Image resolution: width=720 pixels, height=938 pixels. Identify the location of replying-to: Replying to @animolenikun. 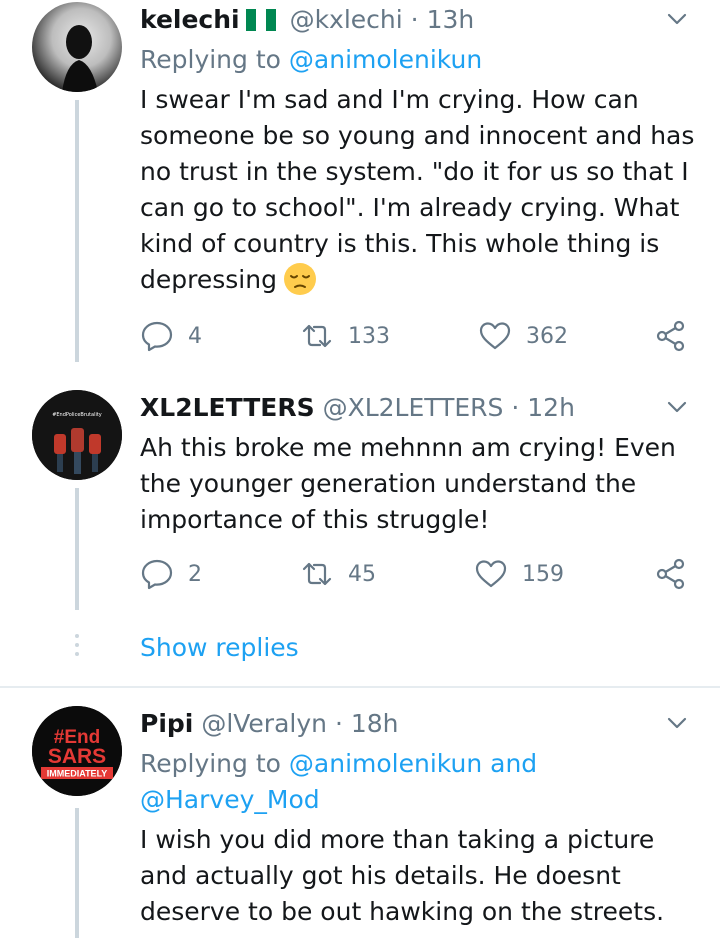
(311, 60).